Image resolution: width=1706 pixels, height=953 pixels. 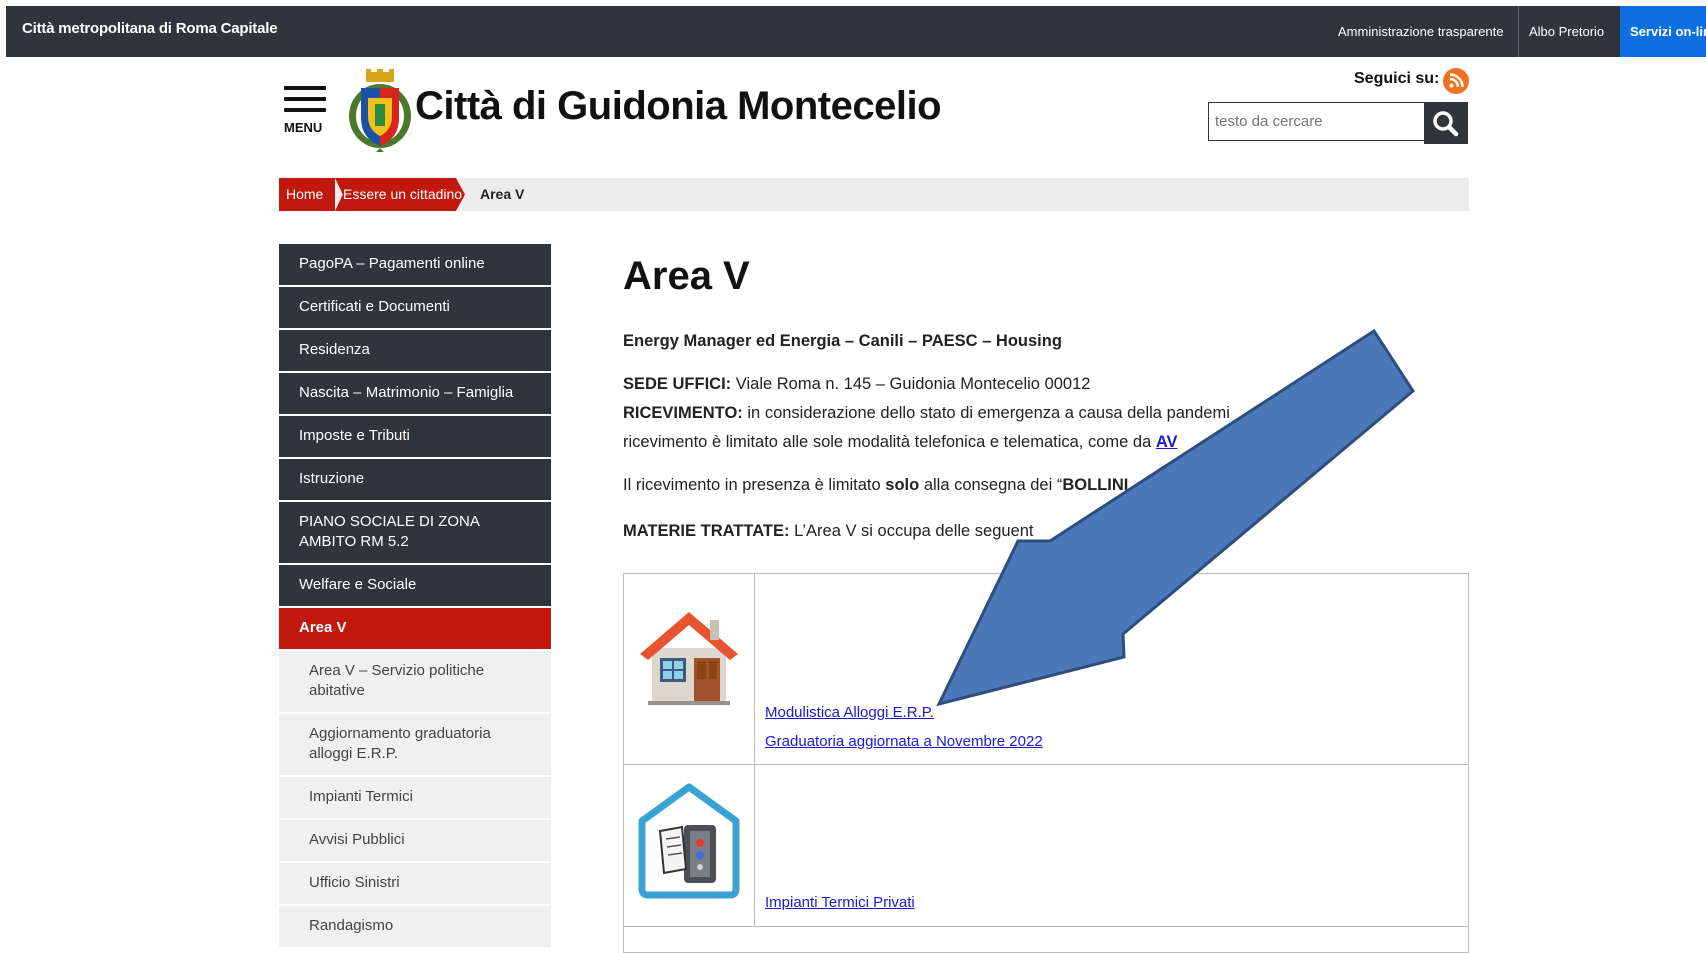 I want to click on sidebar-subitem-impianti-termici: Impianti Termici, so click(x=415, y=798).